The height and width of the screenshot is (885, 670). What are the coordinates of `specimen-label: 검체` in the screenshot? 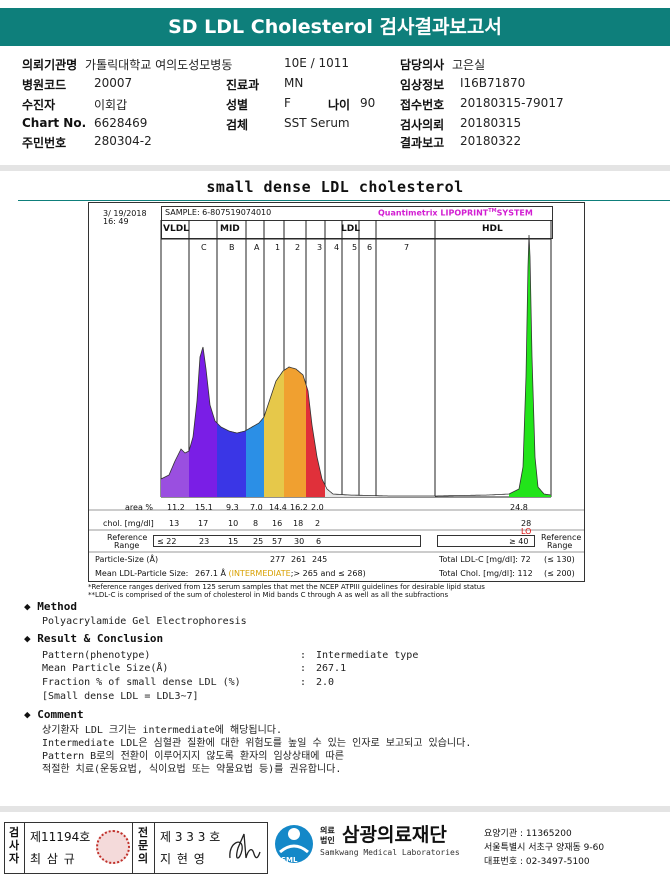 It's located at (237, 125).